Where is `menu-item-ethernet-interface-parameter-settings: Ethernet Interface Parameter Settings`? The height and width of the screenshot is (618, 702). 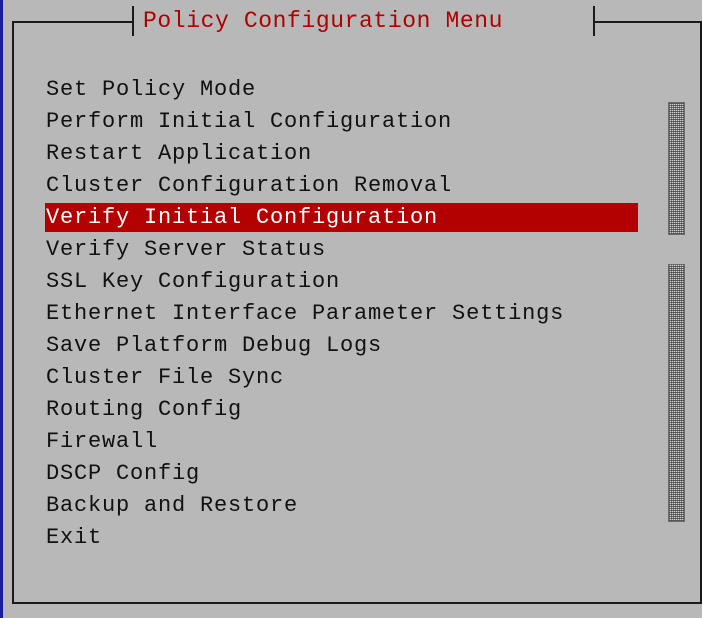 menu-item-ethernet-interface-parameter-settings: Ethernet Interface Parameter Settings is located at coordinates (345, 314).